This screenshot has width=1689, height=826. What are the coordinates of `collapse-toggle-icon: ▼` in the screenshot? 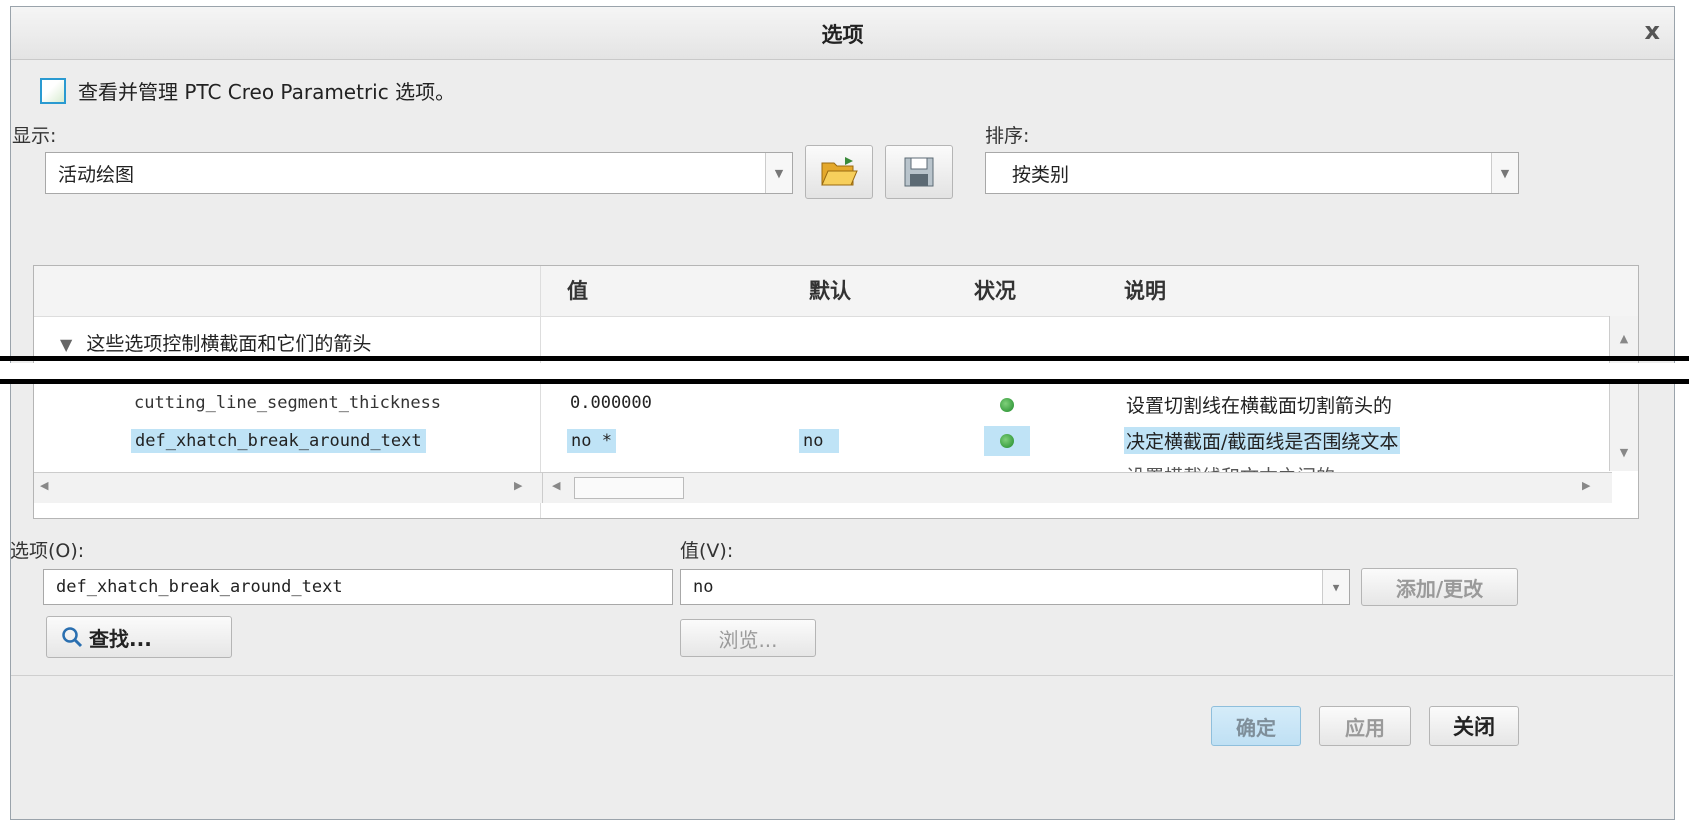 It's located at (66, 344).